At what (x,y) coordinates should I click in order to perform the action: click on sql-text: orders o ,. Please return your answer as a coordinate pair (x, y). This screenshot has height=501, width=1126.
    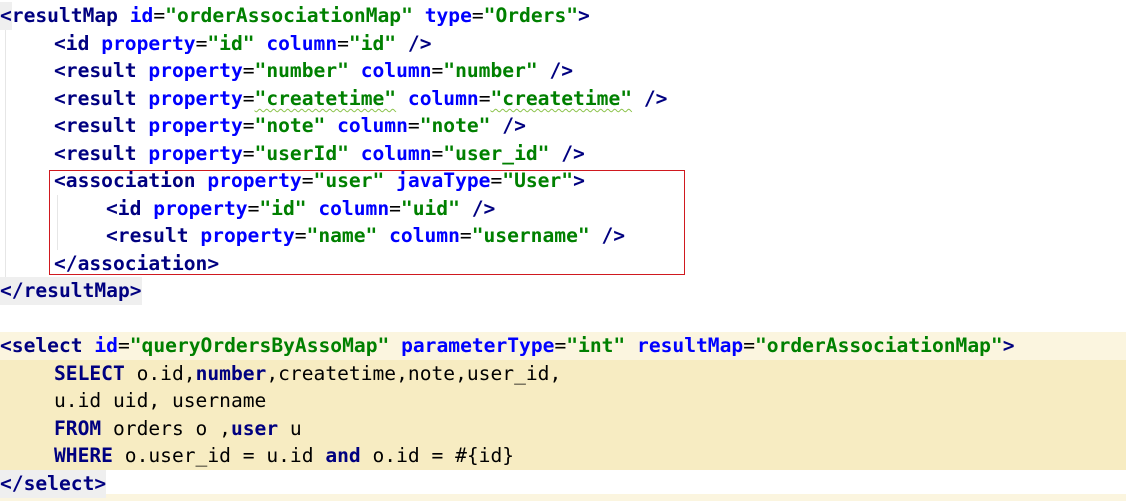
    Looking at the image, I should click on (166, 428).